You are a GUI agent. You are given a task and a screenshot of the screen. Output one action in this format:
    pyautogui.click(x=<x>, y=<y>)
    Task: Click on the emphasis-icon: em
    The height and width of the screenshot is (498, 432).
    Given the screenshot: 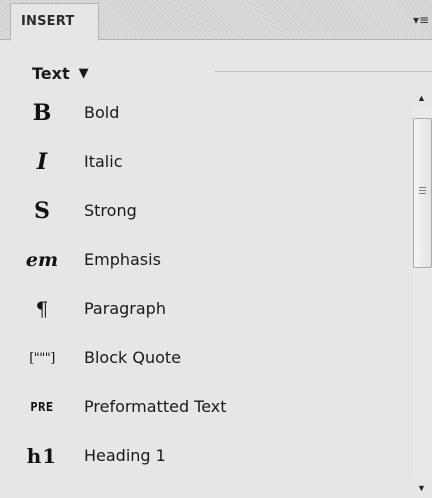 What is the action you would take?
    pyautogui.click(x=42, y=260)
    